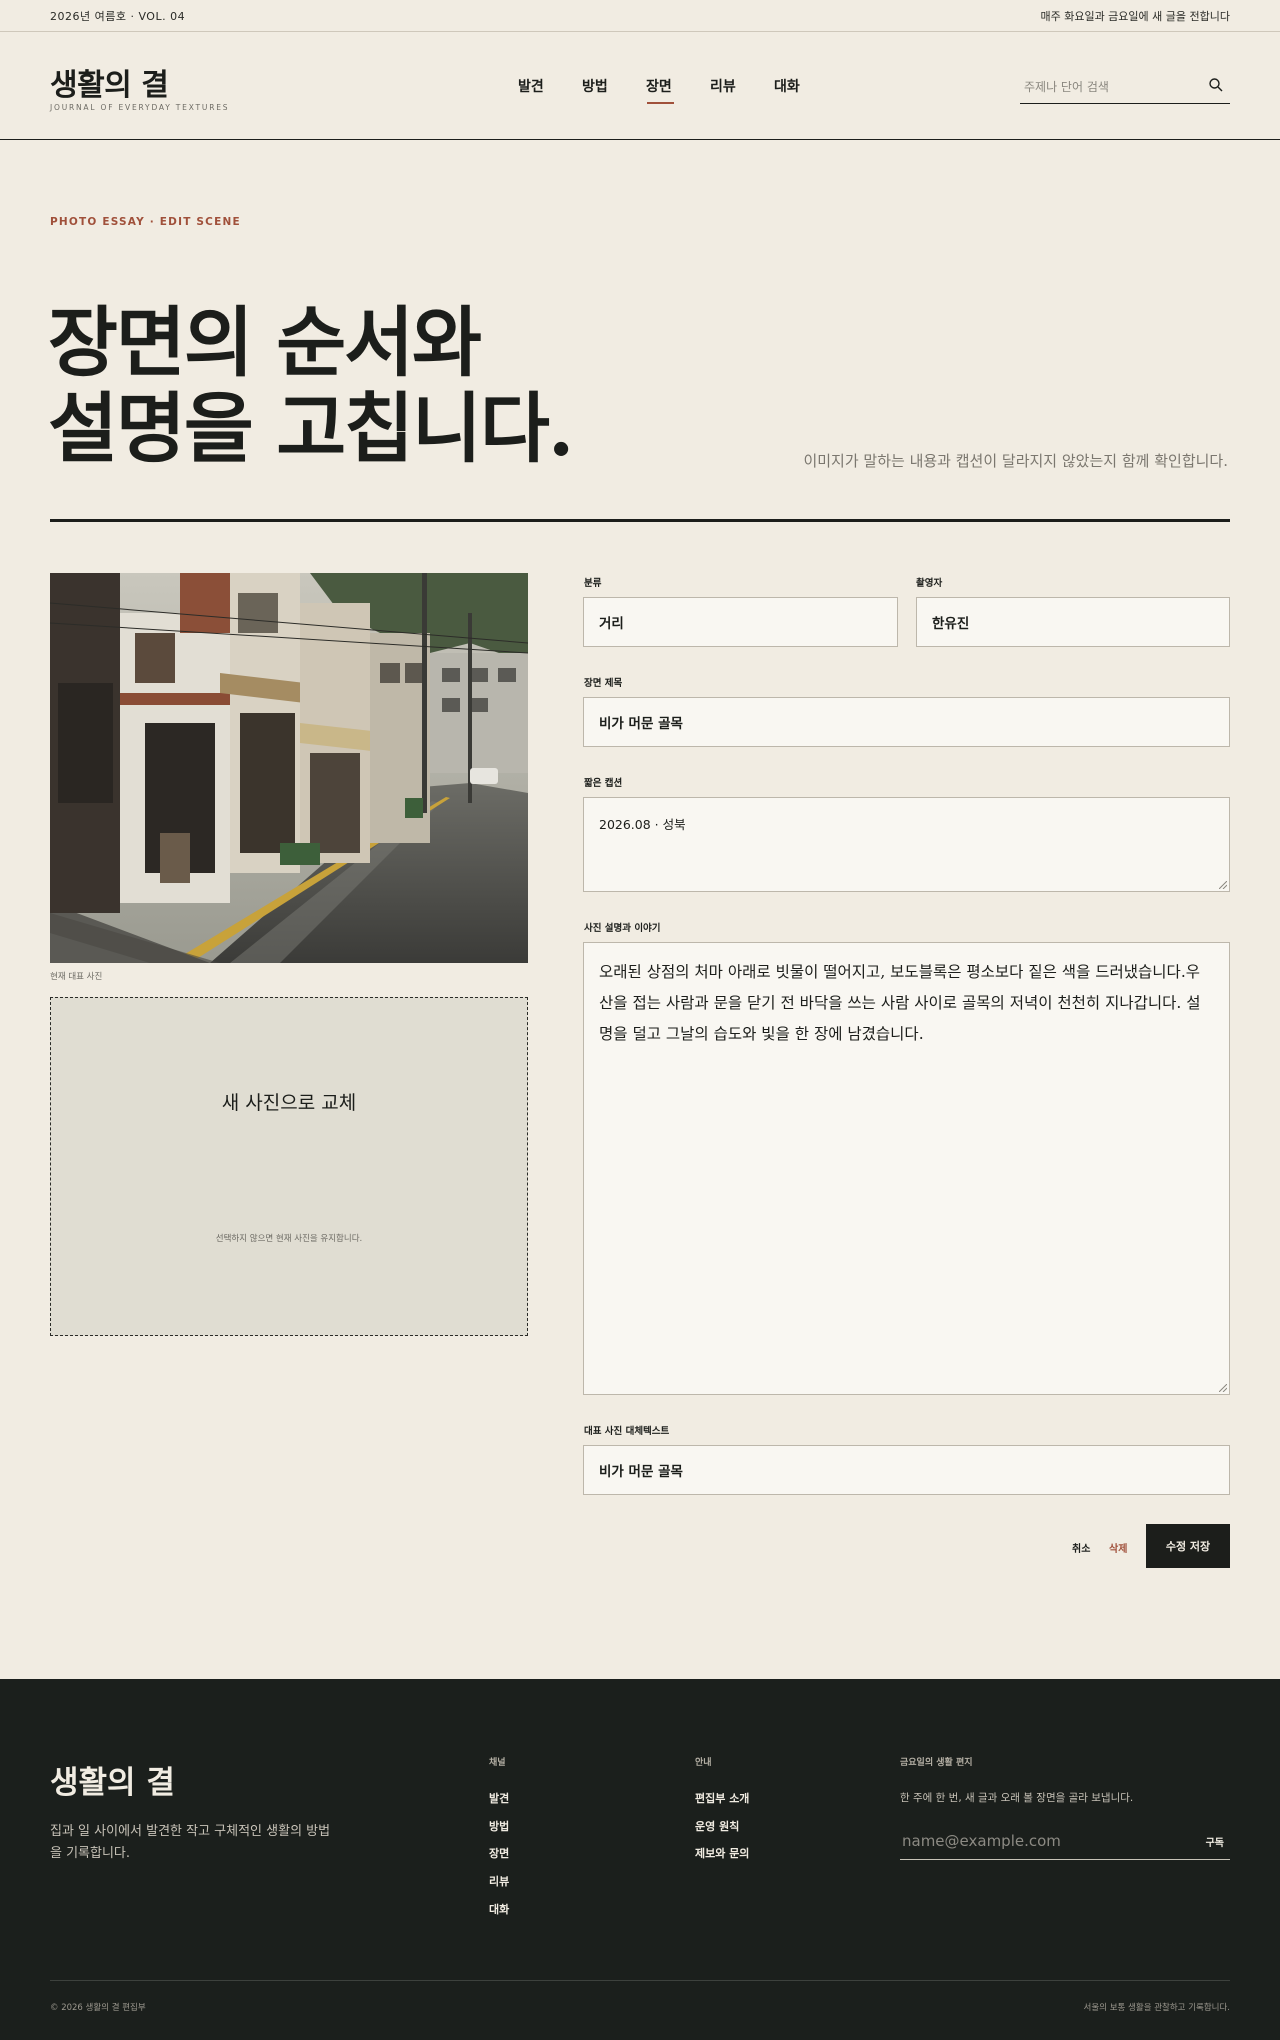  Describe the element at coordinates (627, 1431) in the screenshot. I see `alt-text-label: 대표 사진 대체텍스트` at that location.